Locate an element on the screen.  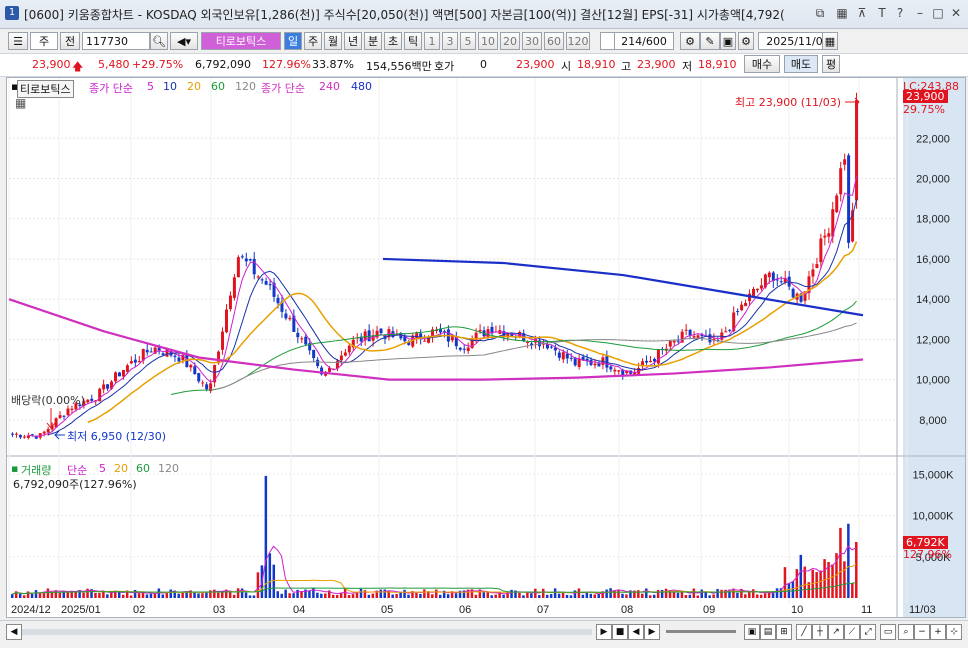
stop-icon: ■ is located at coordinates (620, 632).